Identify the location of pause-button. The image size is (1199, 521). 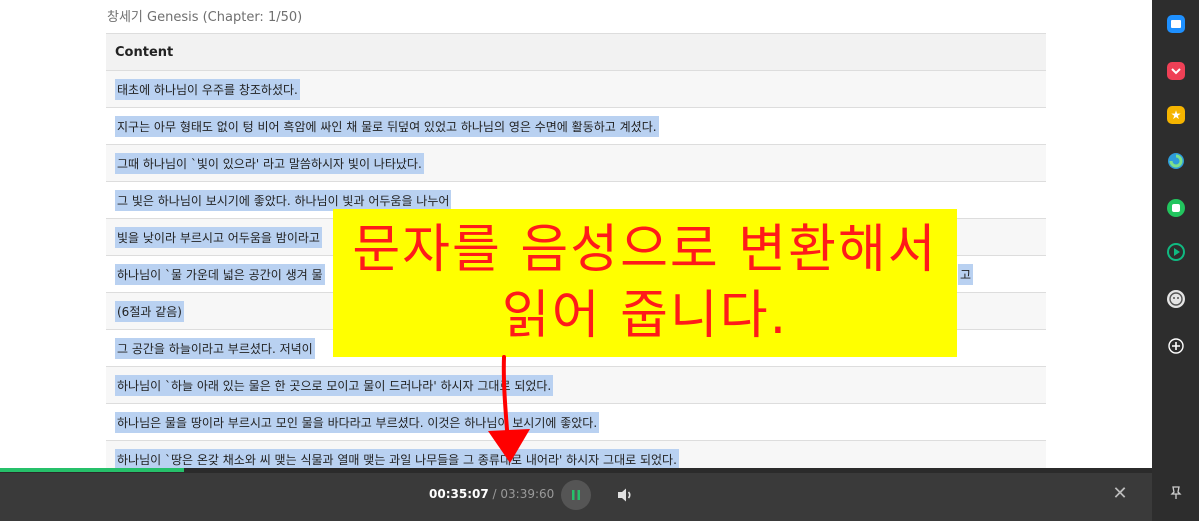
(576, 495).